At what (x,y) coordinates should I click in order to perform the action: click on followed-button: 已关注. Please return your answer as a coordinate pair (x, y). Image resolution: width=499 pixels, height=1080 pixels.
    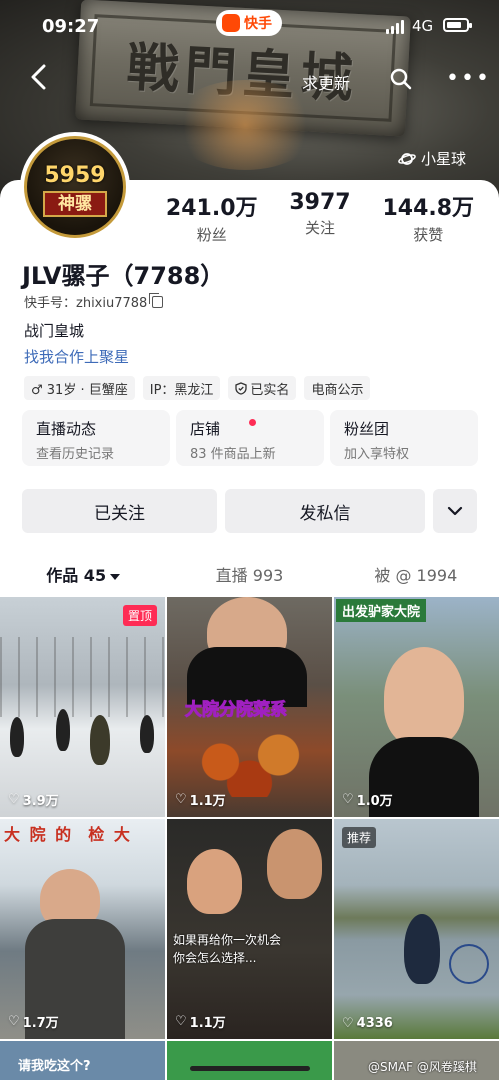
    Looking at the image, I should click on (119, 511).